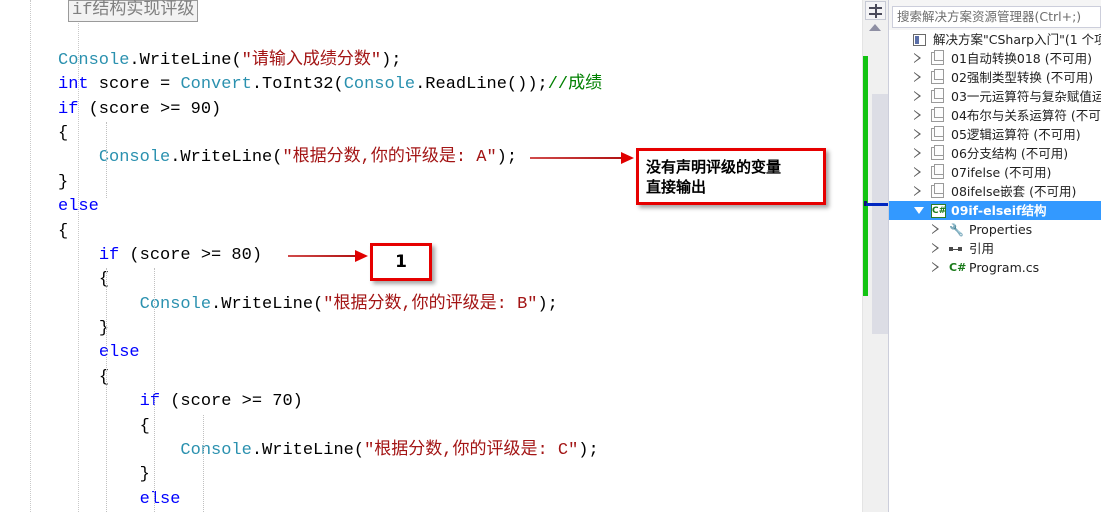  I want to click on tree-item-6: 06分支结构 (不可用), so click(995, 153).